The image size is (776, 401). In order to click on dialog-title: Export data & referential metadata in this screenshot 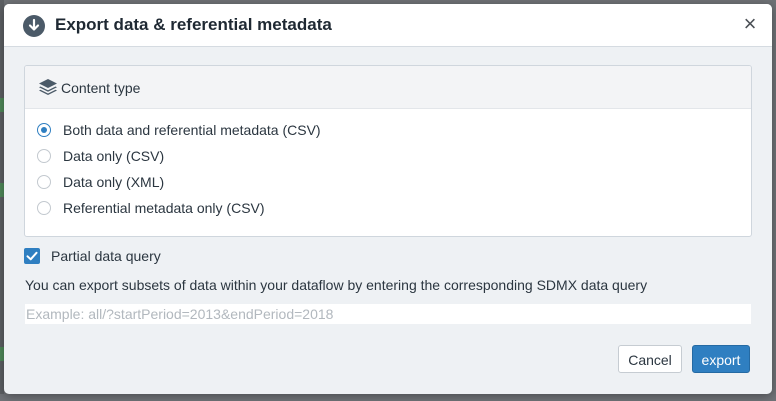, I will do `click(193, 24)`.